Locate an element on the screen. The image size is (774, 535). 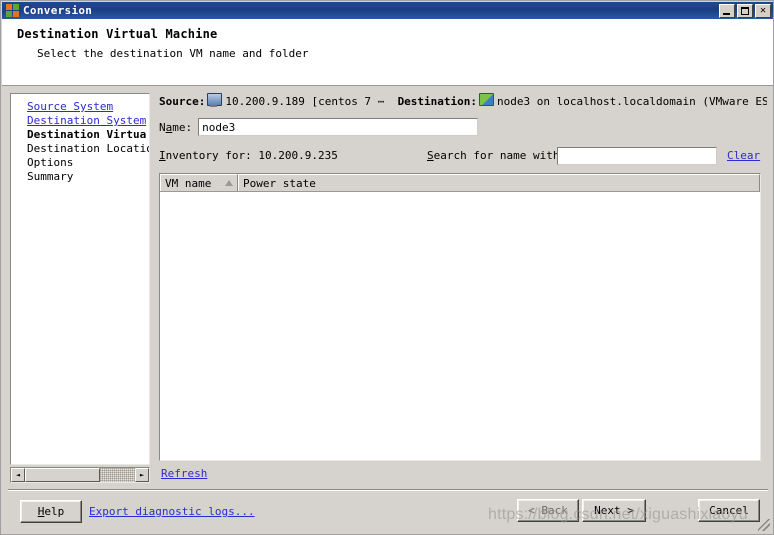
next-button: Next > is located at coordinates (614, 510).